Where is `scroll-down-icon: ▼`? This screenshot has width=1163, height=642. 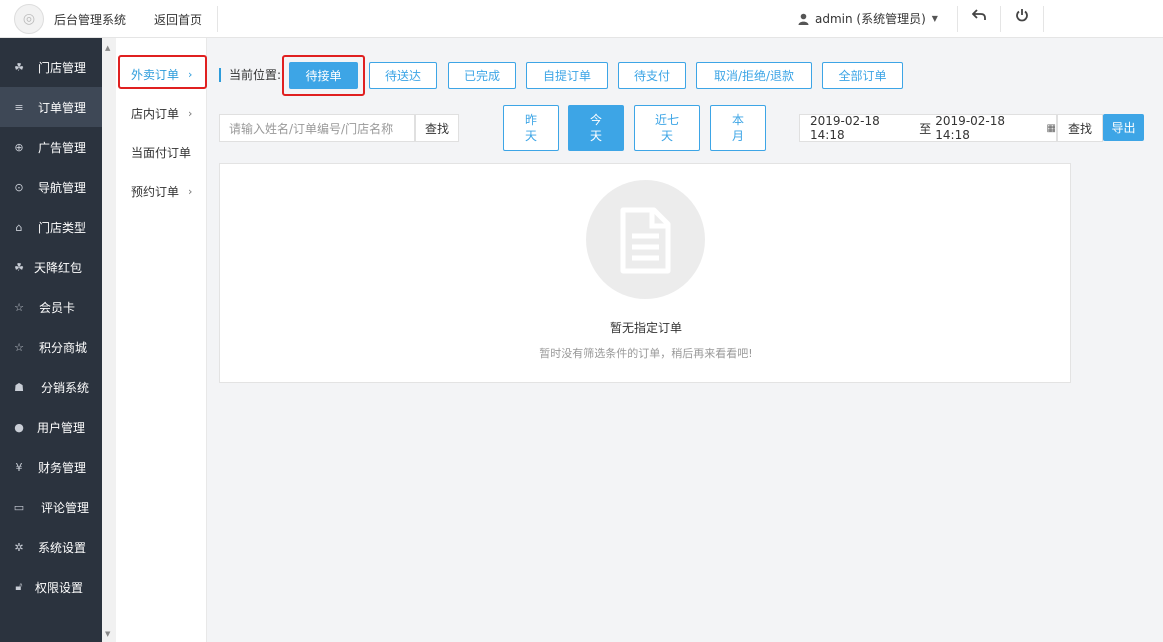
scroll-down-icon: ▼ is located at coordinates (107, 634).